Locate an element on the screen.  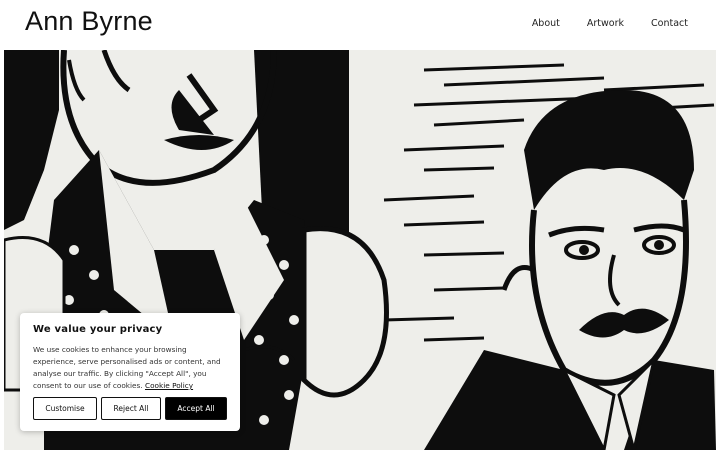
cookie-banner-title: We value your privacy is located at coordinates (98, 329).